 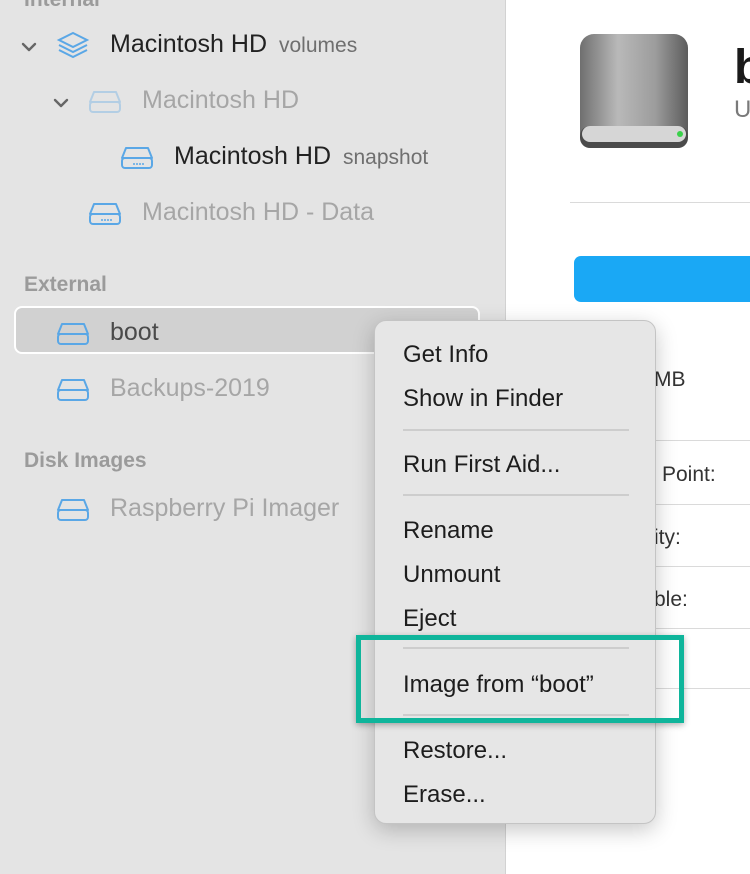 I want to click on sidebar-item-macintosh-hd-volume: Macintosh HD, so click(x=252, y=102).